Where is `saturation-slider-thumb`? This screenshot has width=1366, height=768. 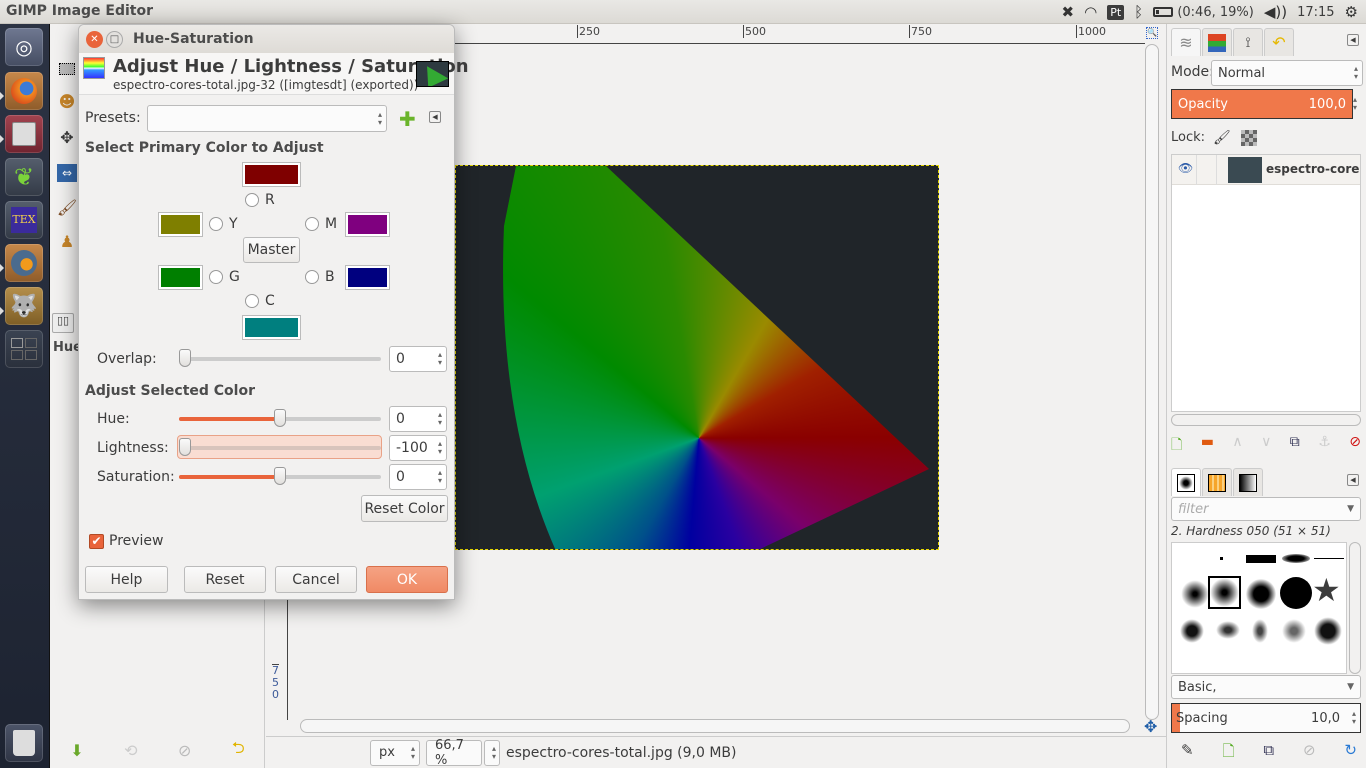 saturation-slider-thumb is located at coordinates (280, 476).